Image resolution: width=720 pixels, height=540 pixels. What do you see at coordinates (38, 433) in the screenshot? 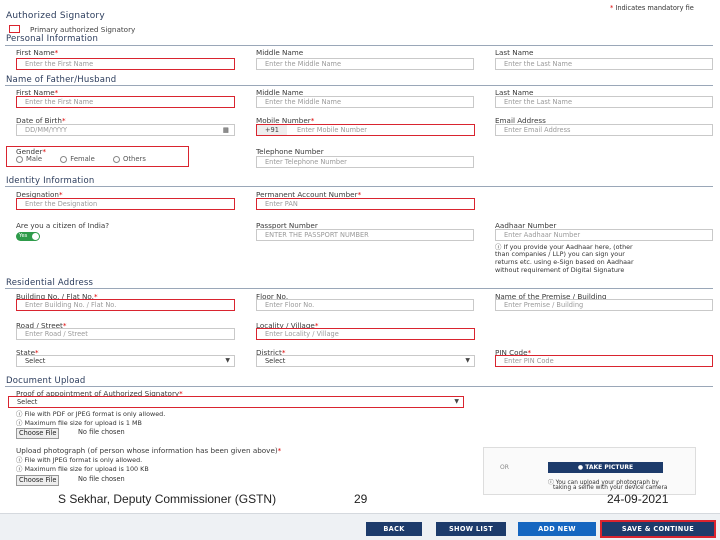
I see `proof-choose-file-button: Choose File` at bounding box center [38, 433].